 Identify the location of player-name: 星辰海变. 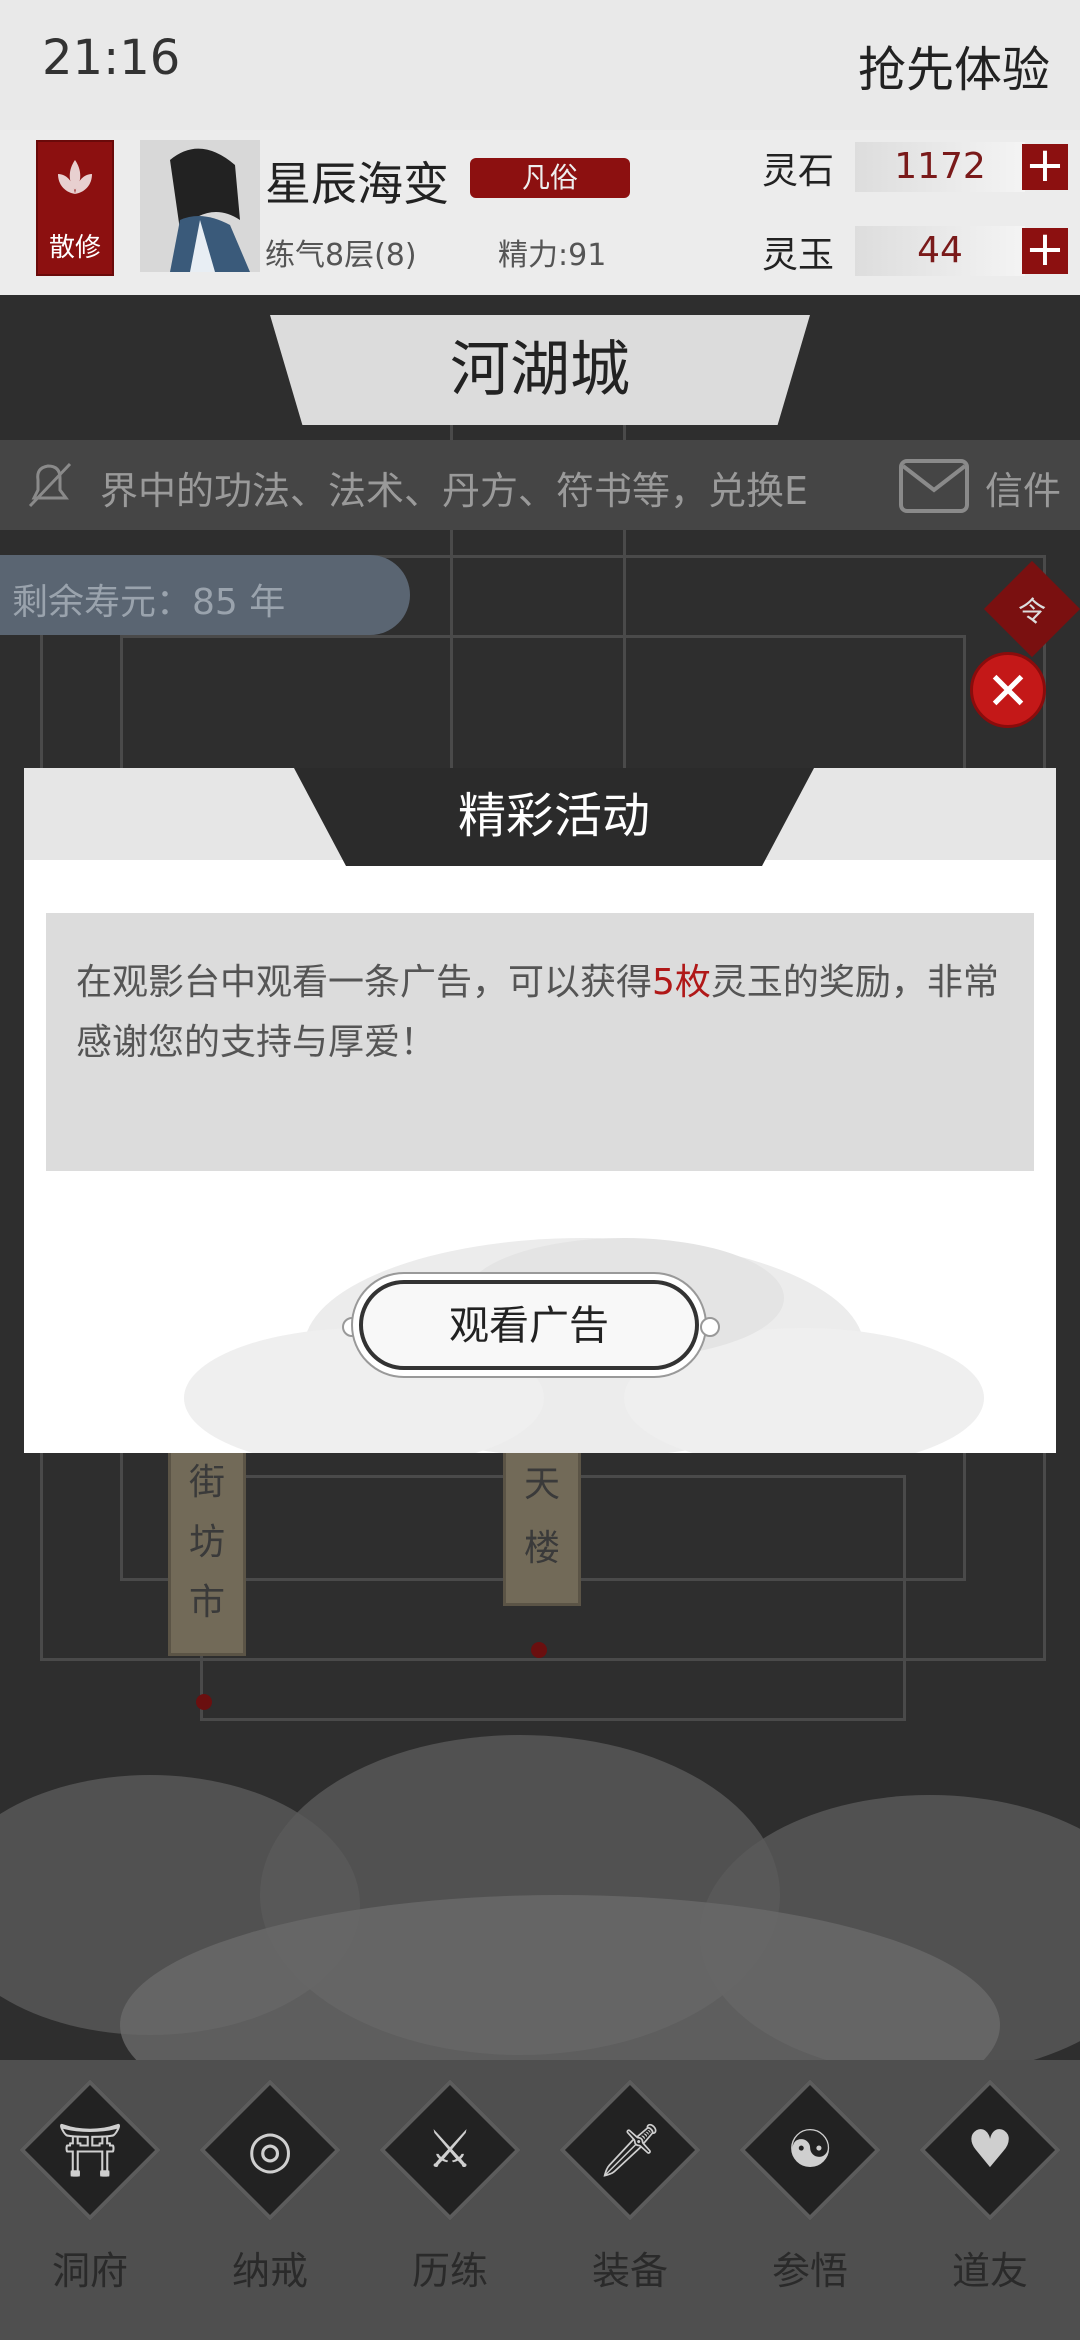
(357, 184).